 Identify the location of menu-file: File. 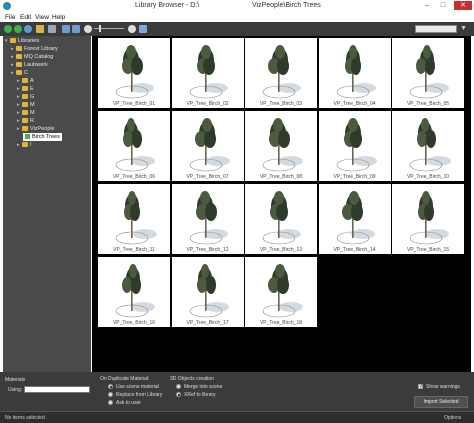
(10, 17).